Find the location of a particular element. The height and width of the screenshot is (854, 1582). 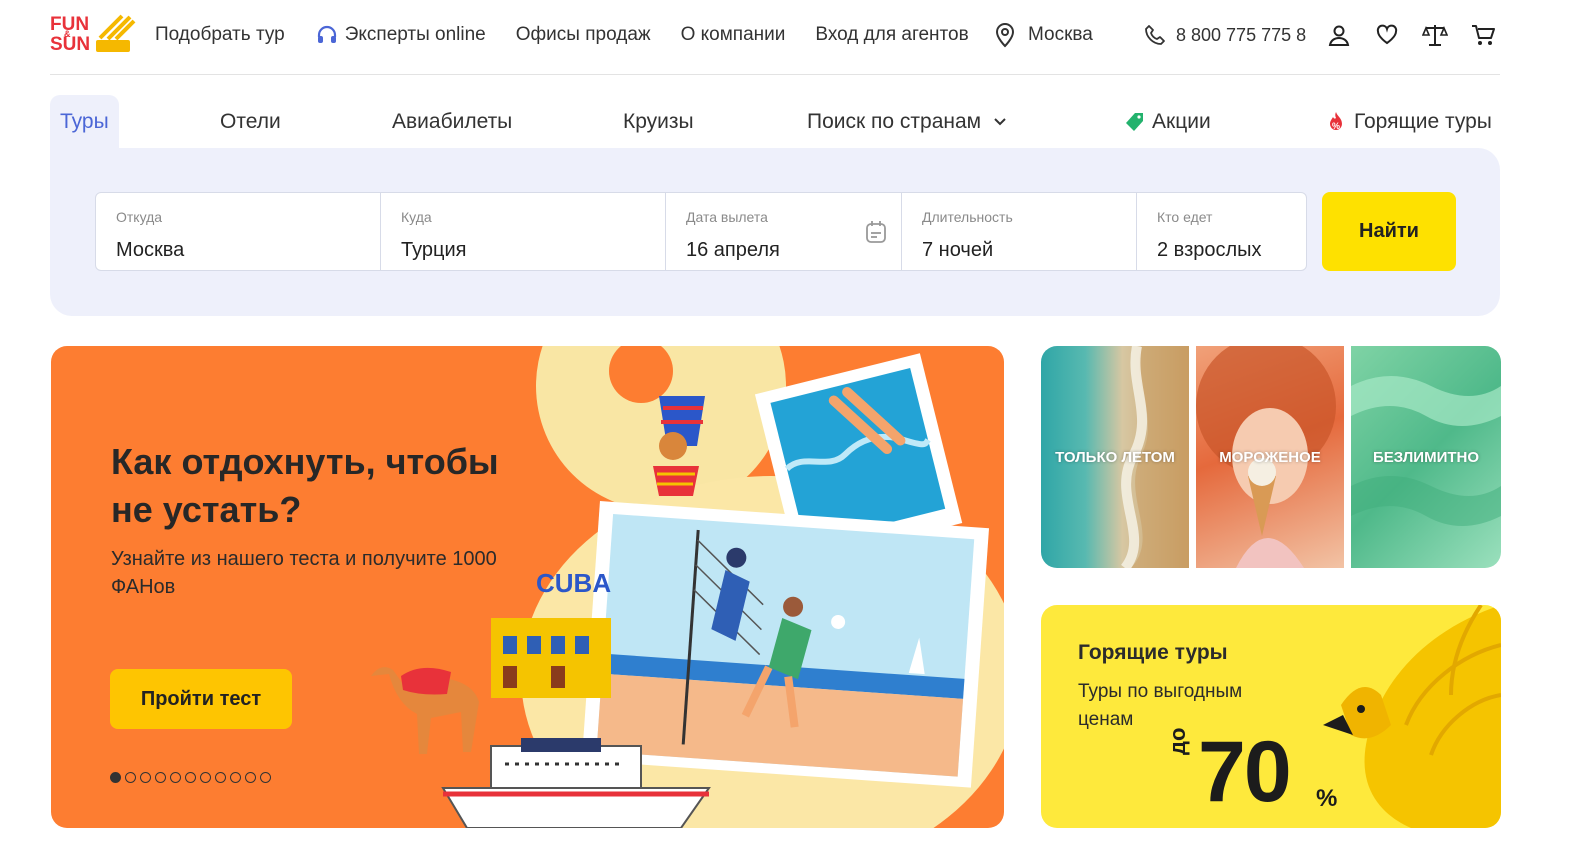

duration-field-value: 7 ночей is located at coordinates (958, 250).